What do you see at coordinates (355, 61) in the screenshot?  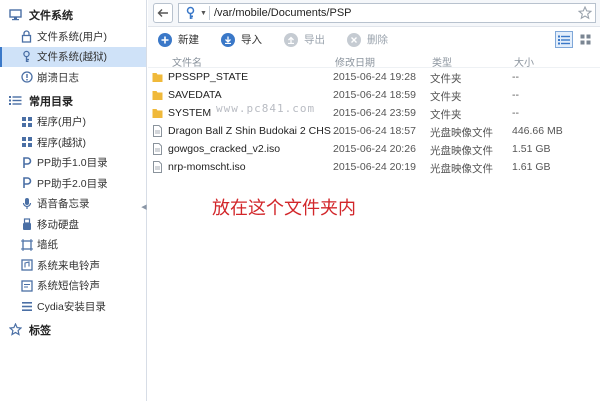 I see `column-date: 修改日期` at bounding box center [355, 61].